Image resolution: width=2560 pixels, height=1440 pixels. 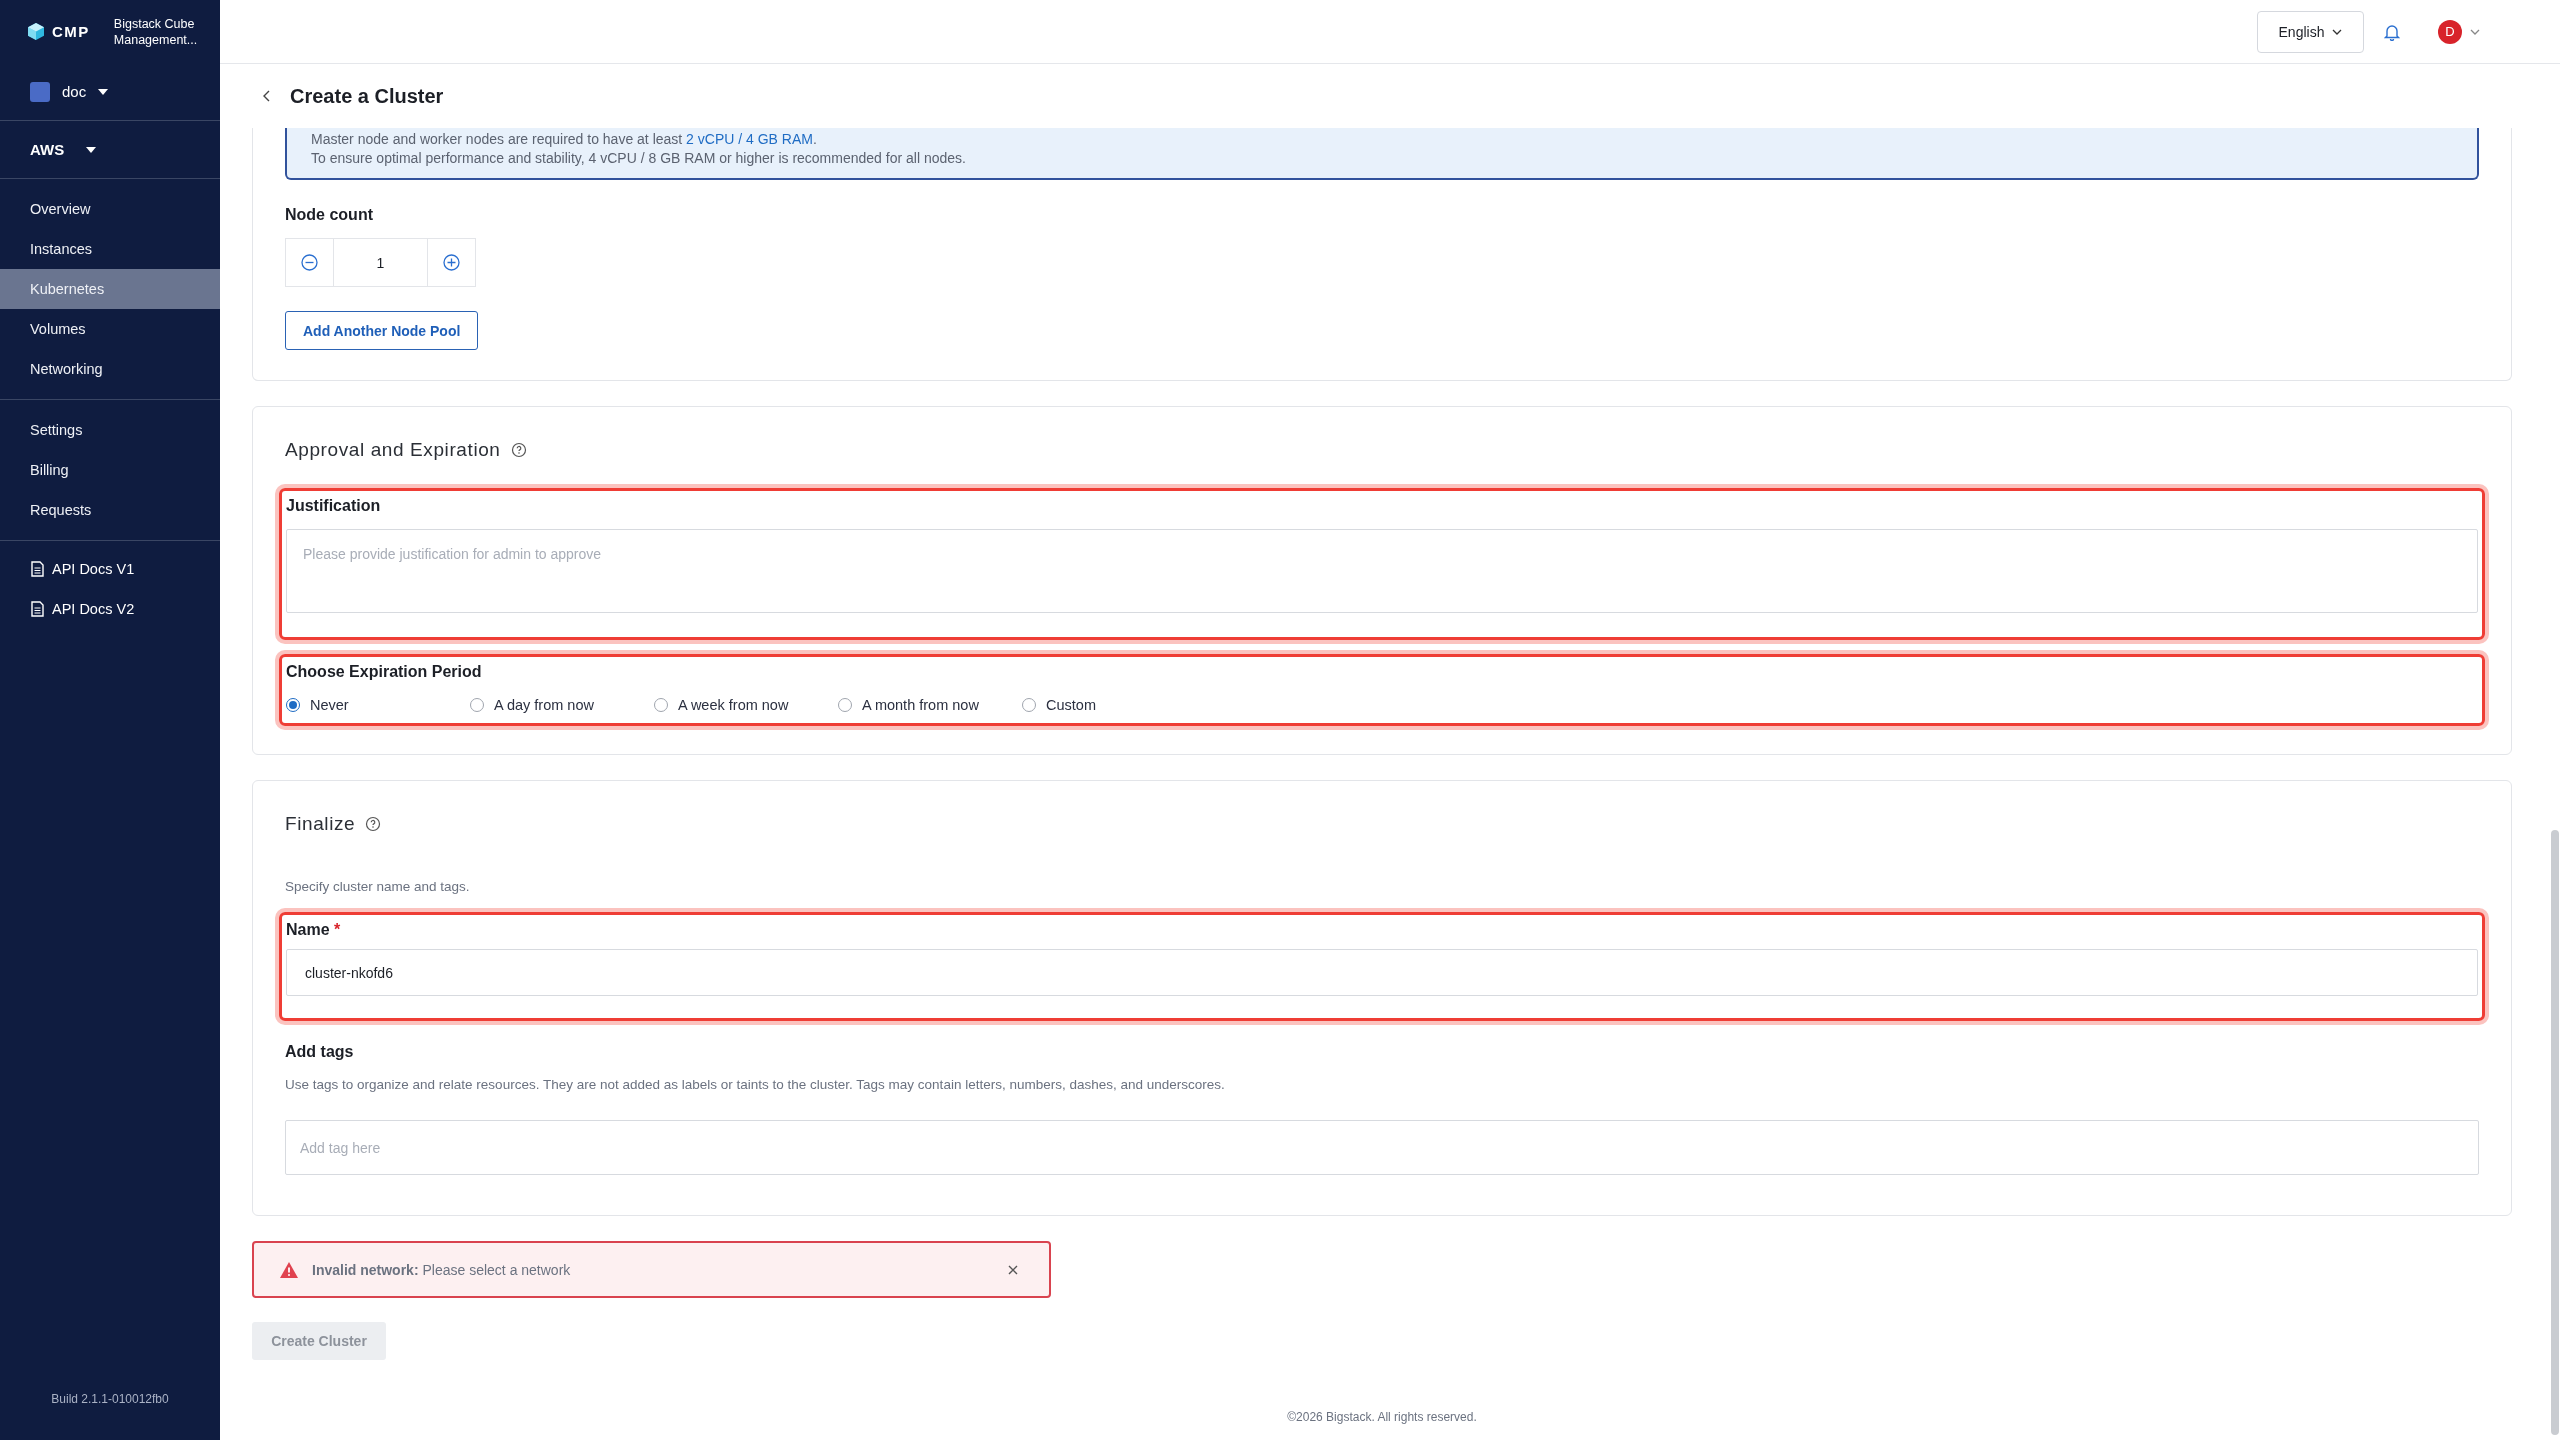 What do you see at coordinates (93, 609) in the screenshot?
I see `docs-link: API Docs V2` at bounding box center [93, 609].